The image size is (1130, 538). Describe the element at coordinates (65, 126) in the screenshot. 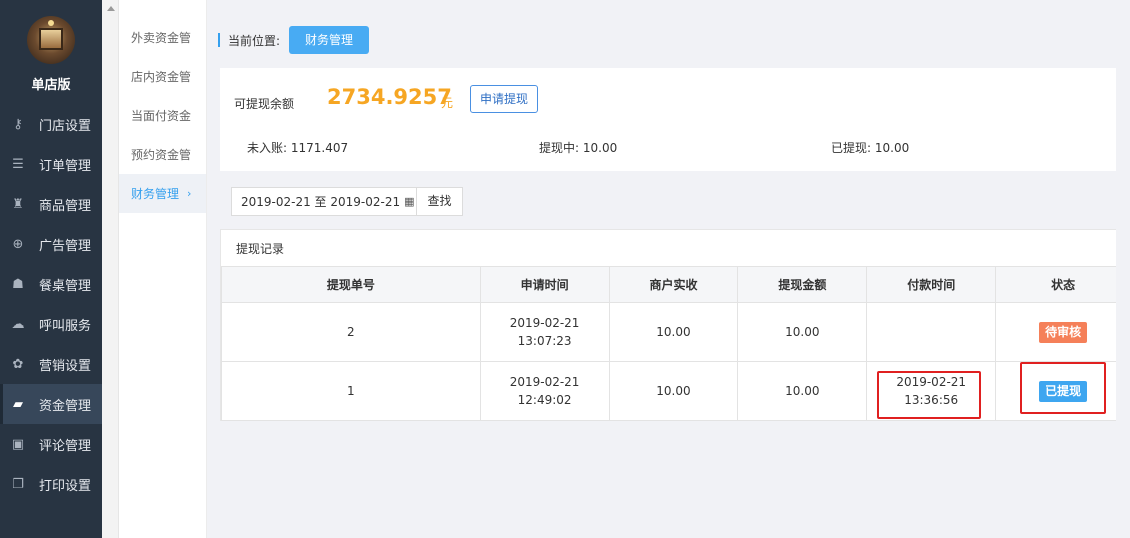

I see `sidebar-item-label: 门店设置` at that location.